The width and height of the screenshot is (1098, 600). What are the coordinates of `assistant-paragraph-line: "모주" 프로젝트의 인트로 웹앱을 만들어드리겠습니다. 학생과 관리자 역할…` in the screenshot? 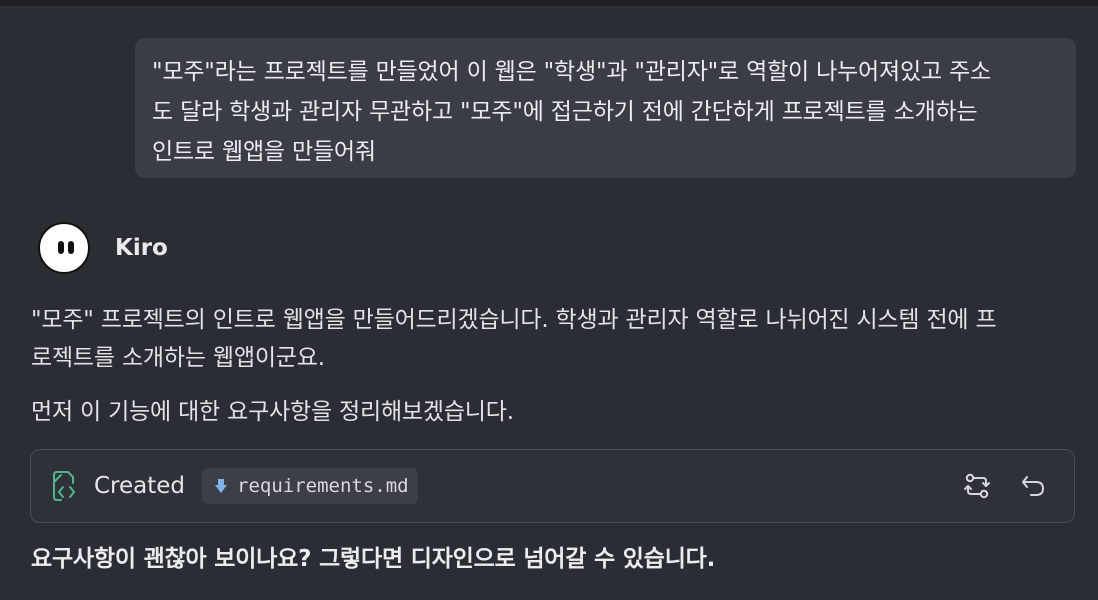 It's located at (514, 320).